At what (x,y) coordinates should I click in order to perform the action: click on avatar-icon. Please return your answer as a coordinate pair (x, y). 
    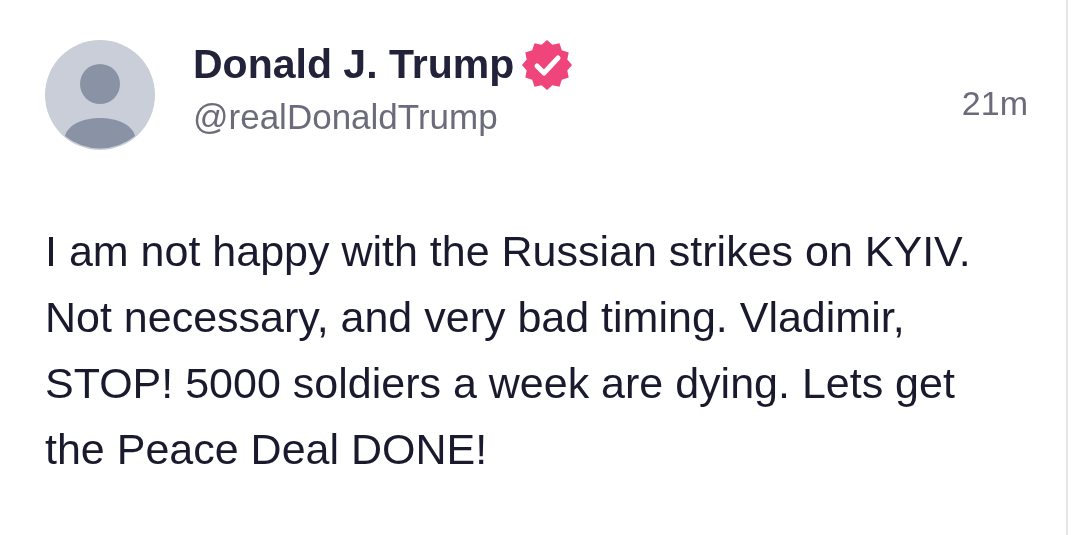
    Looking at the image, I should click on (100, 95).